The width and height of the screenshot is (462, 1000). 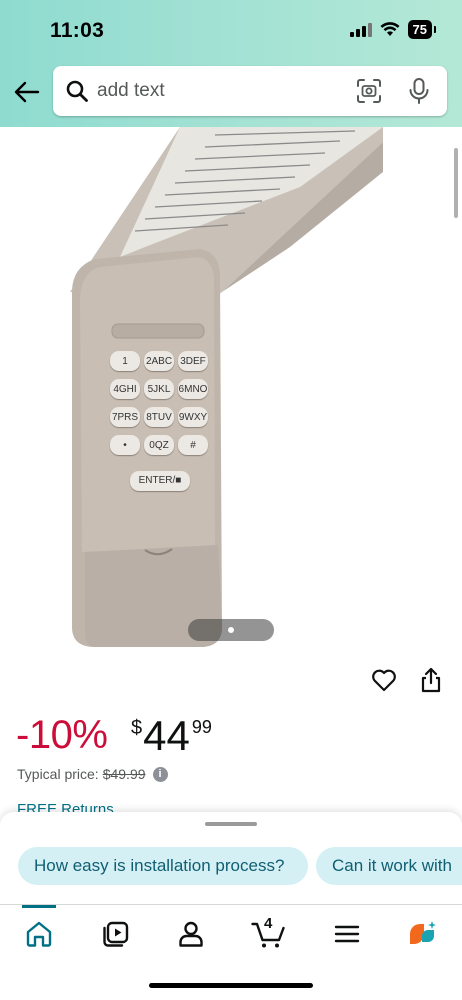 I want to click on keypad-key: 5JKL, so click(x=159, y=389).